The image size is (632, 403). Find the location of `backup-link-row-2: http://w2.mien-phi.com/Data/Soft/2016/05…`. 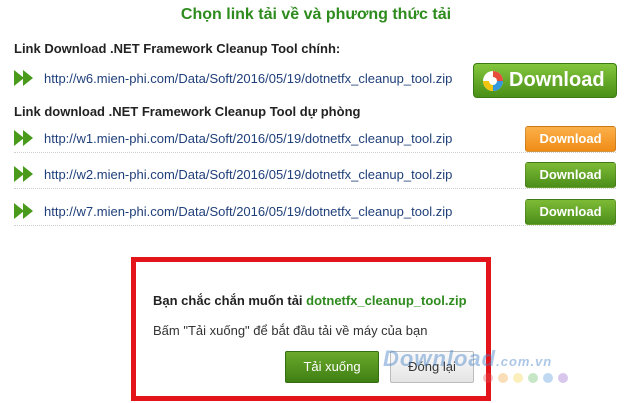

backup-link-row-2: http://w2.mien-phi.com/Data/Soft/2016/05… is located at coordinates (315, 174).